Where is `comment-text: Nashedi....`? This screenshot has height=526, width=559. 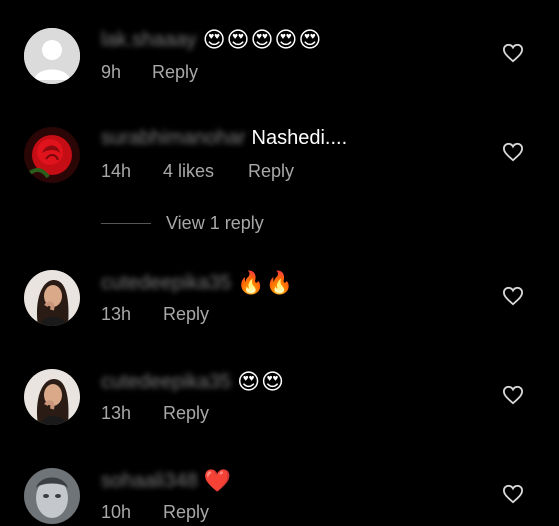
comment-text: Nashedi.... is located at coordinates (299, 138).